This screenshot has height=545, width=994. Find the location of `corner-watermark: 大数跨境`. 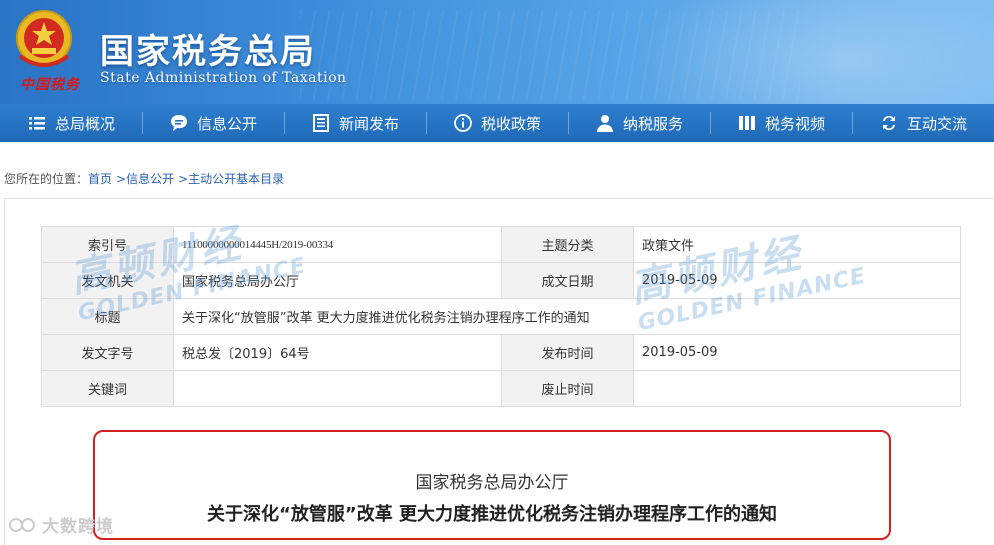

corner-watermark: 大数跨境 is located at coordinates (61, 524).